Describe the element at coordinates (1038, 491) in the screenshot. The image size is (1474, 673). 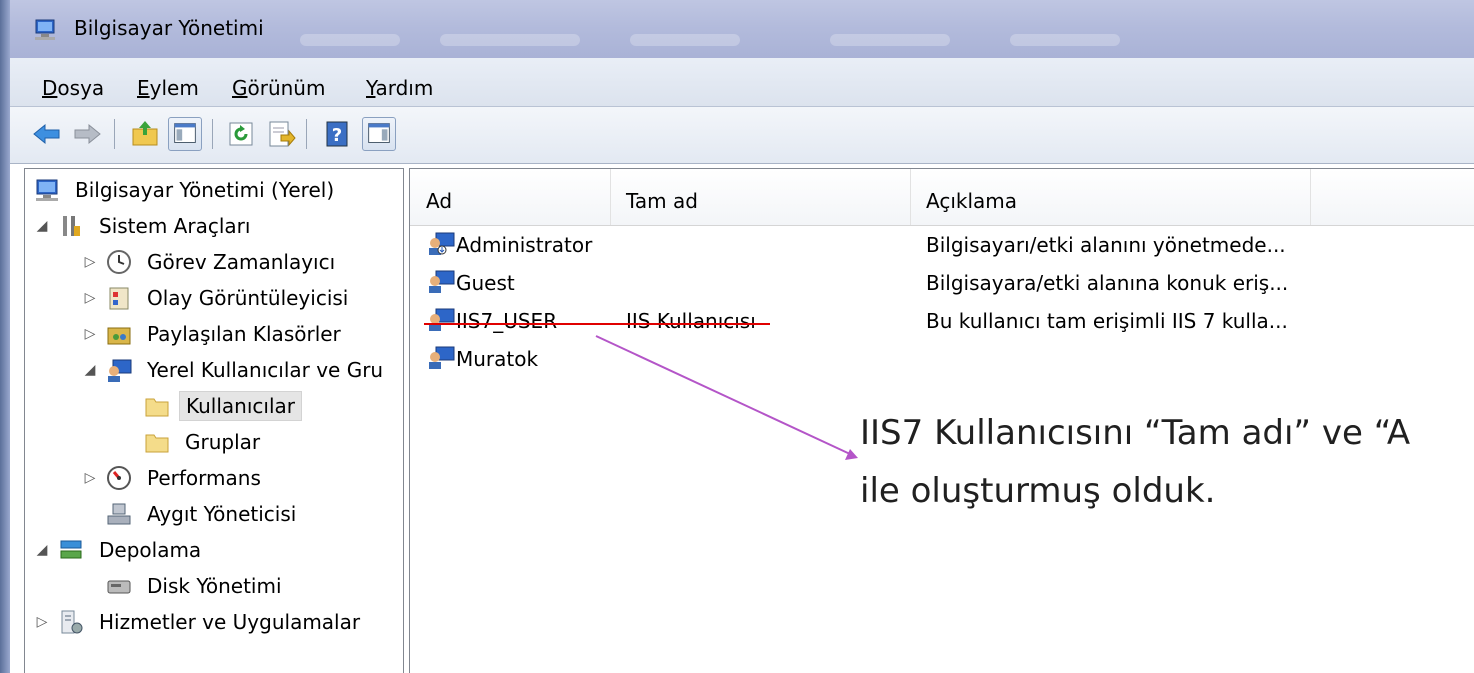
I see `annotation-line-2: ile oluşturmuş olduk.` at that location.